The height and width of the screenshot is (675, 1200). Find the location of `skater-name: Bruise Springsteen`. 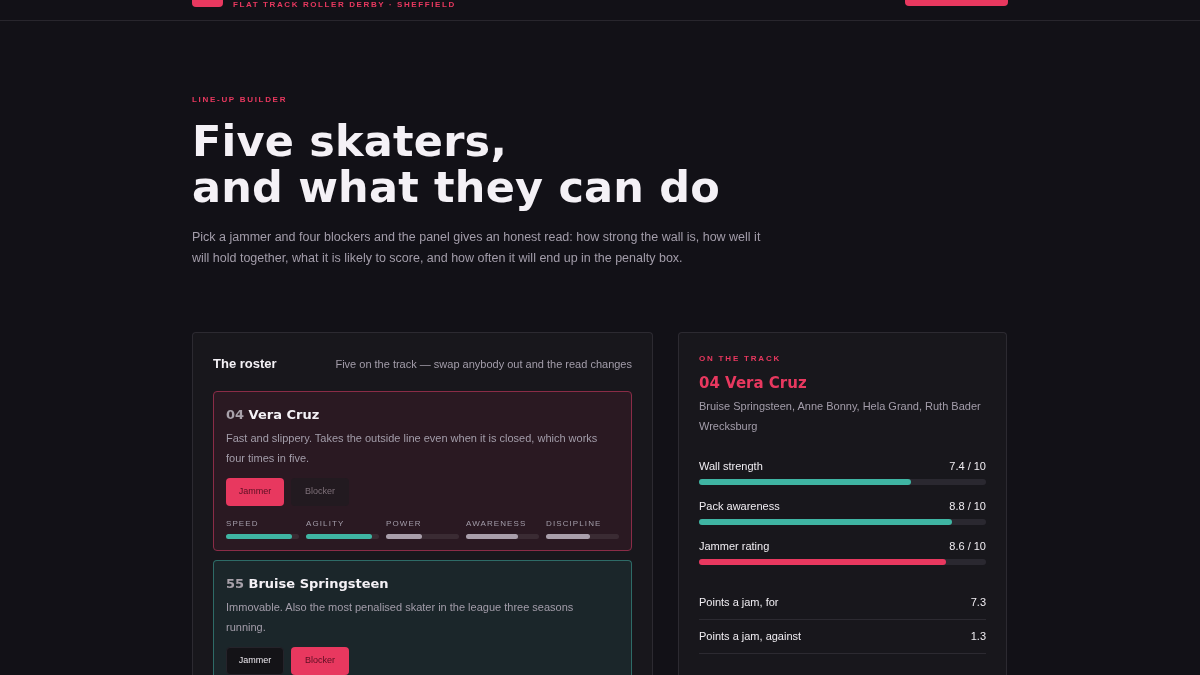

skater-name: Bruise Springsteen is located at coordinates (318, 583).